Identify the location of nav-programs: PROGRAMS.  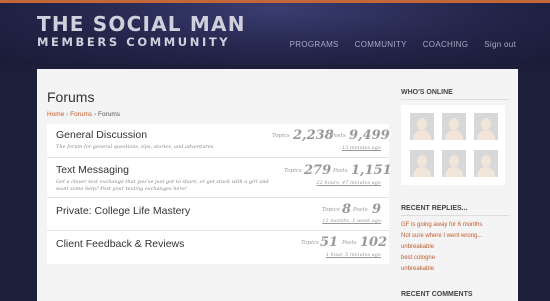
(314, 44).